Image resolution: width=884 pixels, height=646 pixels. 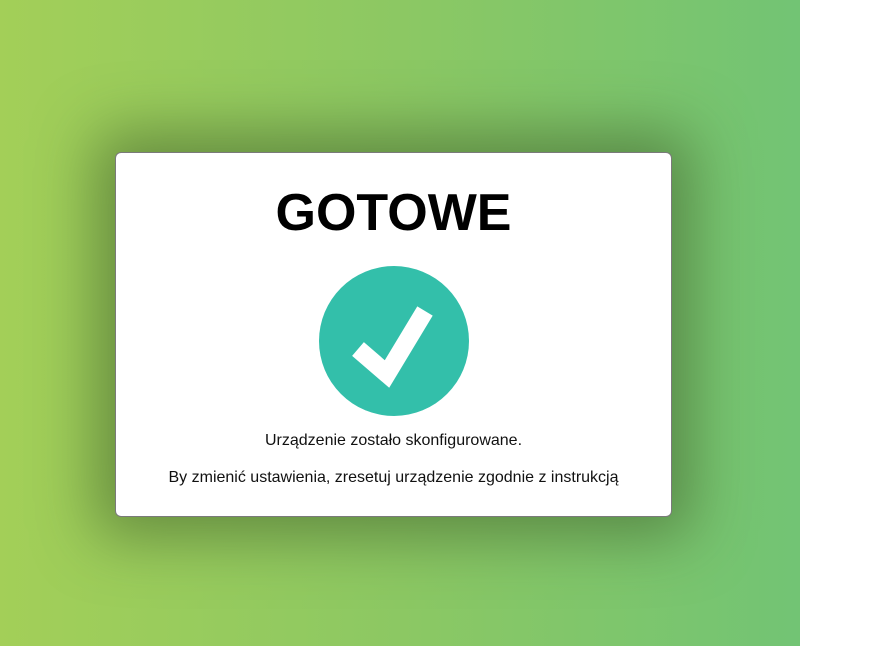 What do you see at coordinates (393, 440) in the screenshot?
I see `status-message: Urządzenie zostało skonfigurowane.` at bounding box center [393, 440].